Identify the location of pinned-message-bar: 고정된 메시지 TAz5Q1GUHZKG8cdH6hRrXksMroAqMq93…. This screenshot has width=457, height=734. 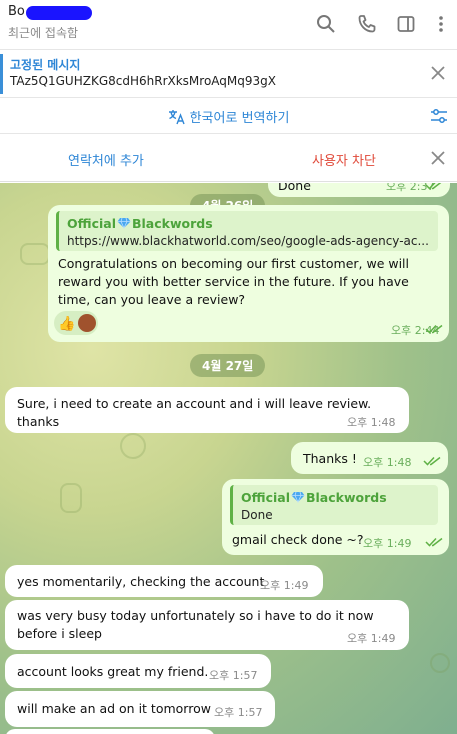
(228, 74).